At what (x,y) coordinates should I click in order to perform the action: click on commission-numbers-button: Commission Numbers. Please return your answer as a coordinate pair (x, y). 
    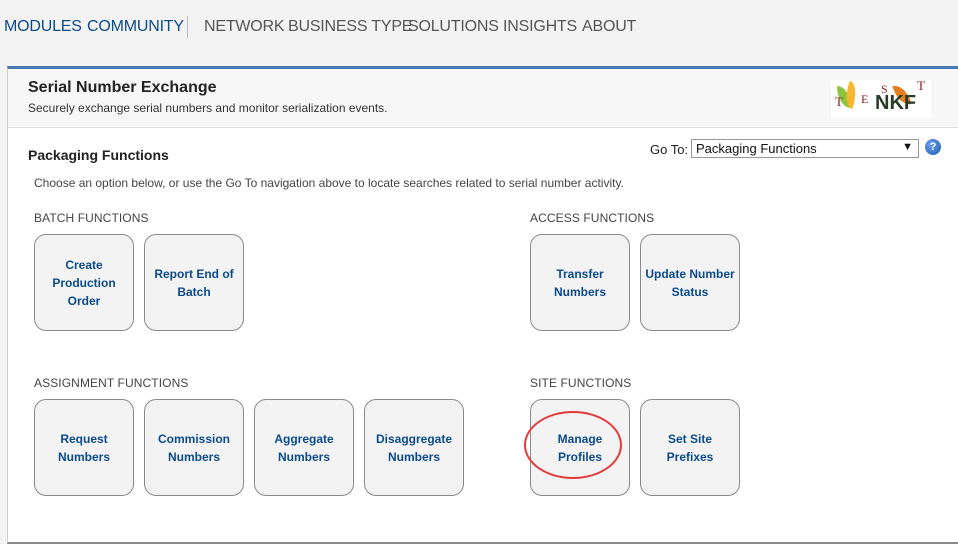
    Looking at the image, I should click on (194, 447).